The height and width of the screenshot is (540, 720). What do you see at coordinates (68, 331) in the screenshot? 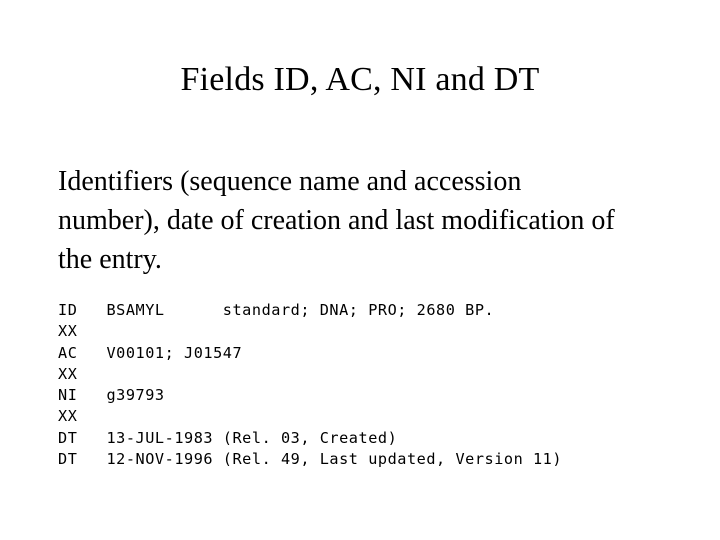
I see `record-line-xx-1: XX` at bounding box center [68, 331].